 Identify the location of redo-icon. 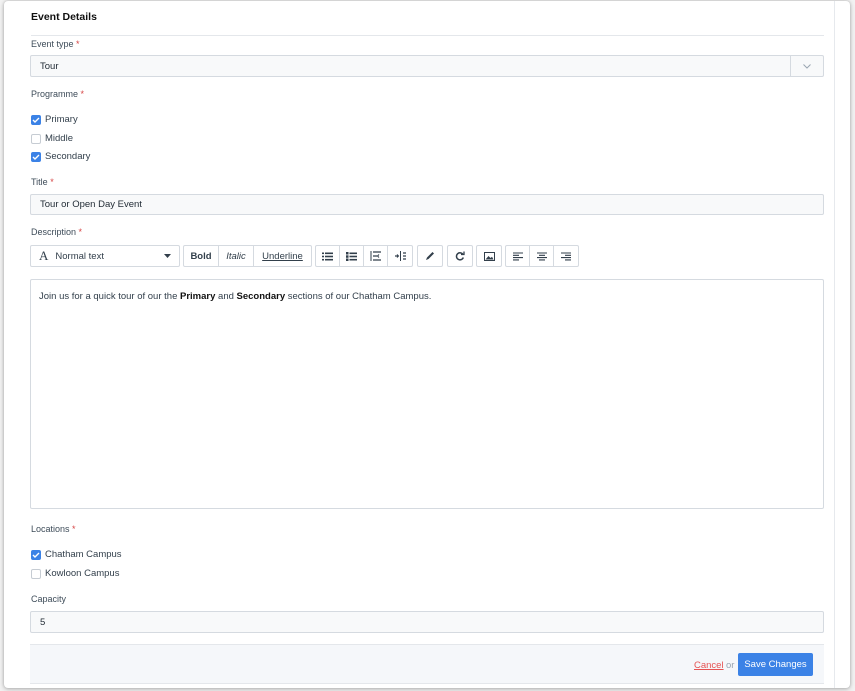
(460, 256).